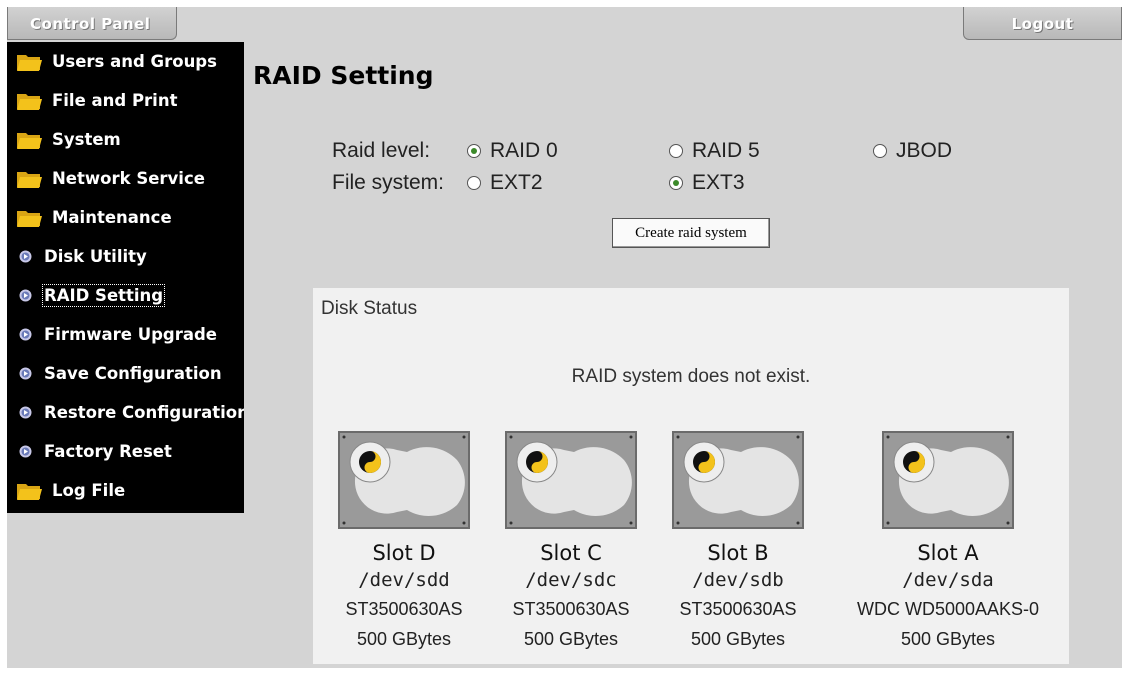 The height and width of the screenshot is (675, 1122). Describe the element at coordinates (381, 150) in the screenshot. I see `raid-level-label: Raid level:` at that location.